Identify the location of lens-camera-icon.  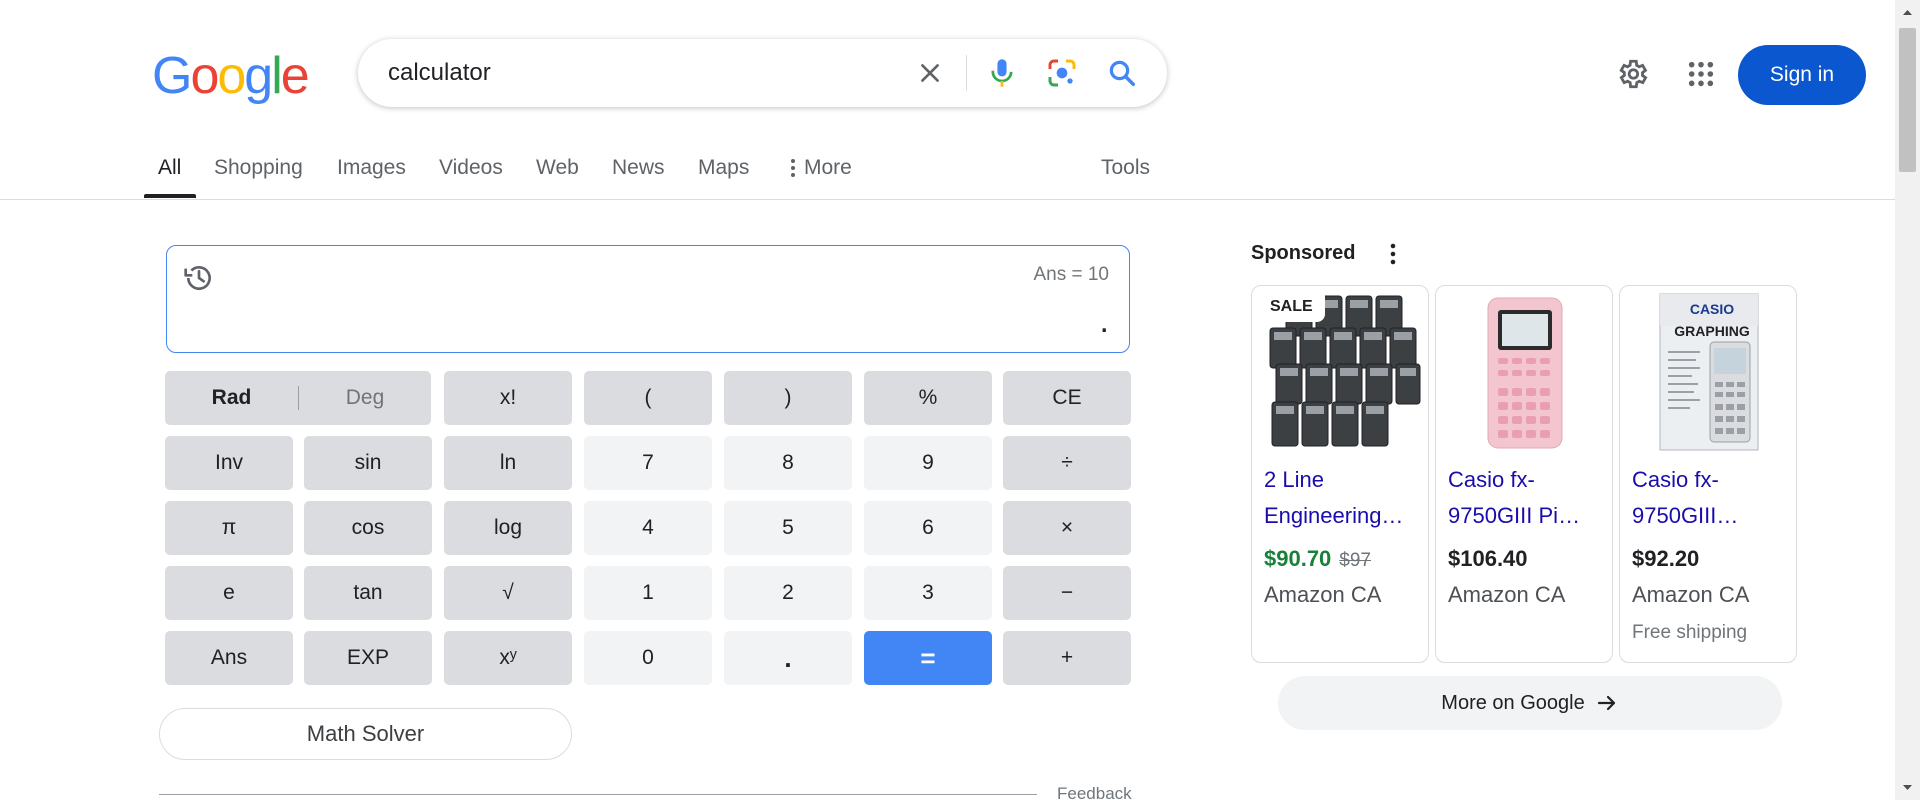
(1062, 73).